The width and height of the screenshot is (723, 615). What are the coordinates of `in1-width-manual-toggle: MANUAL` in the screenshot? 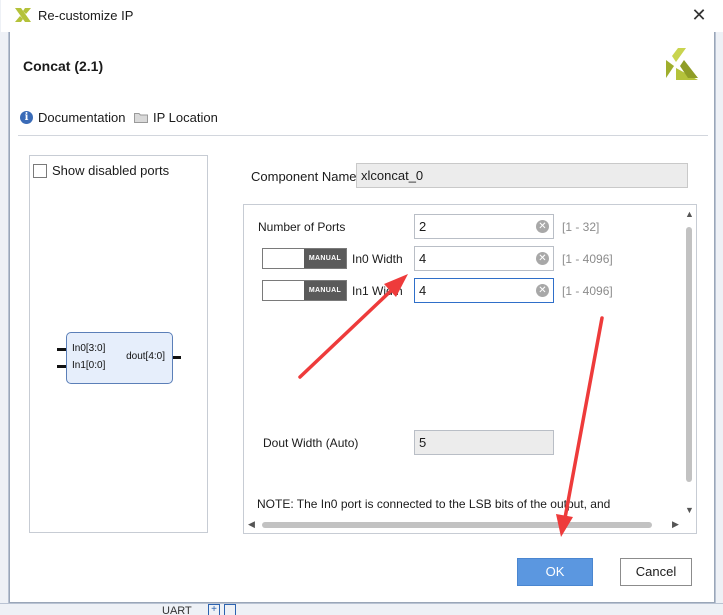 It's located at (304, 290).